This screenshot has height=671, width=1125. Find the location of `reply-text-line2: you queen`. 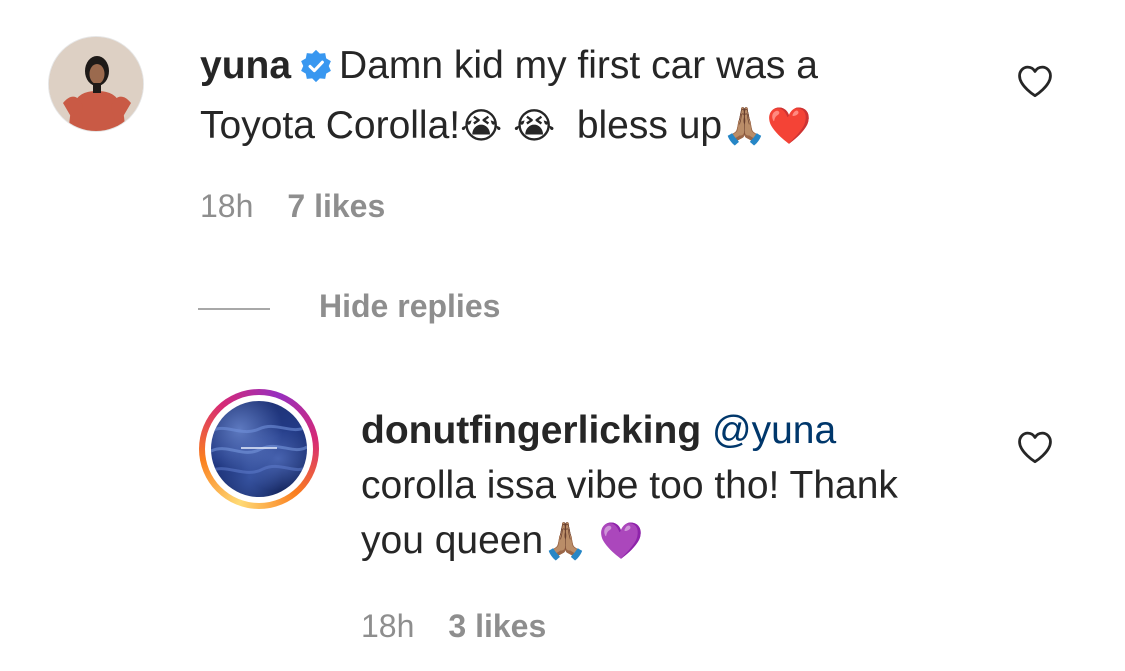

reply-text-line2: you queen is located at coordinates (452, 540).